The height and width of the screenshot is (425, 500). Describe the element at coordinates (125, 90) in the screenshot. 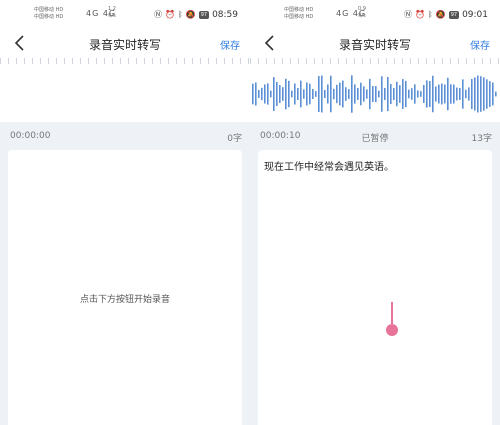

I see `waveform-area` at that location.